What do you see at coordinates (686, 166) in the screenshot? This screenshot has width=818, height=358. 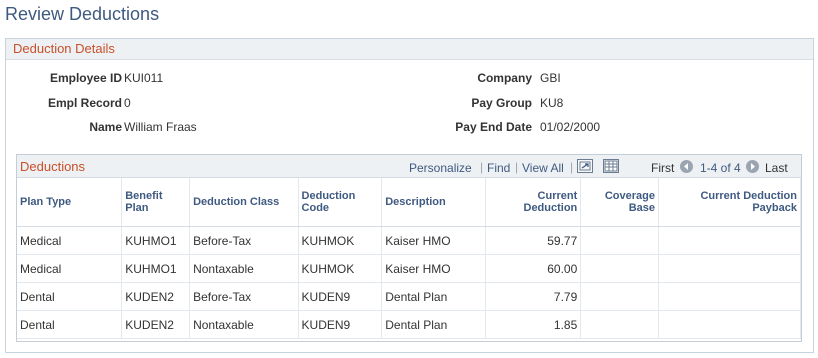 I see `previous-page-icon` at bounding box center [686, 166].